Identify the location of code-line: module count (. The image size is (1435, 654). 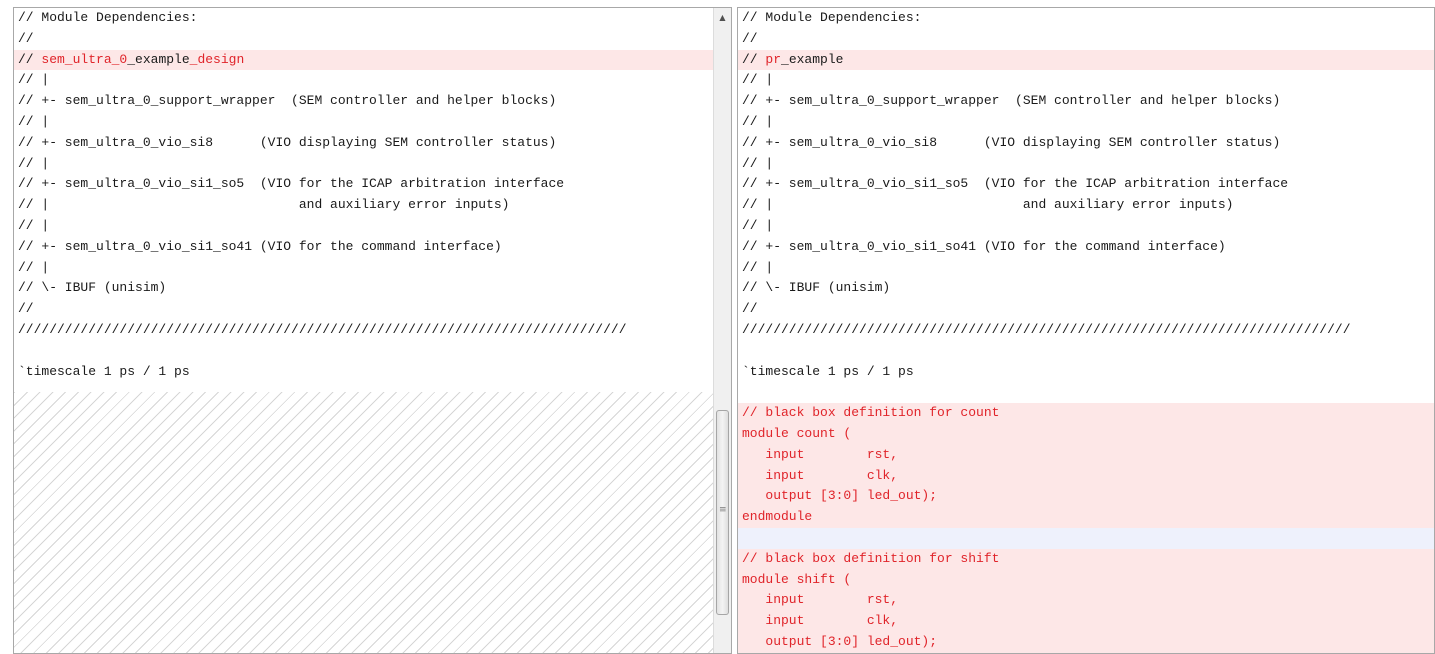
(1086, 434).